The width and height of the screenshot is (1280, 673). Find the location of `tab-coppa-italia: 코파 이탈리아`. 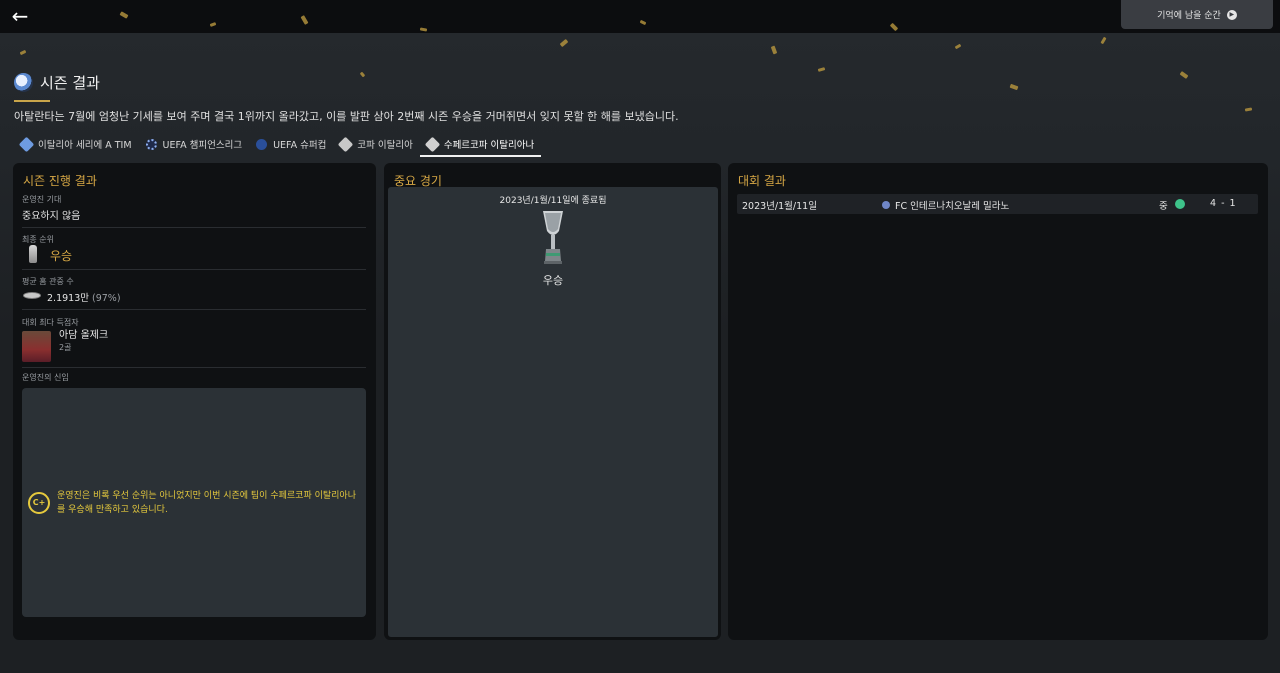

tab-coppa-italia: 코파 이탈리아 is located at coordinates (376, 144).